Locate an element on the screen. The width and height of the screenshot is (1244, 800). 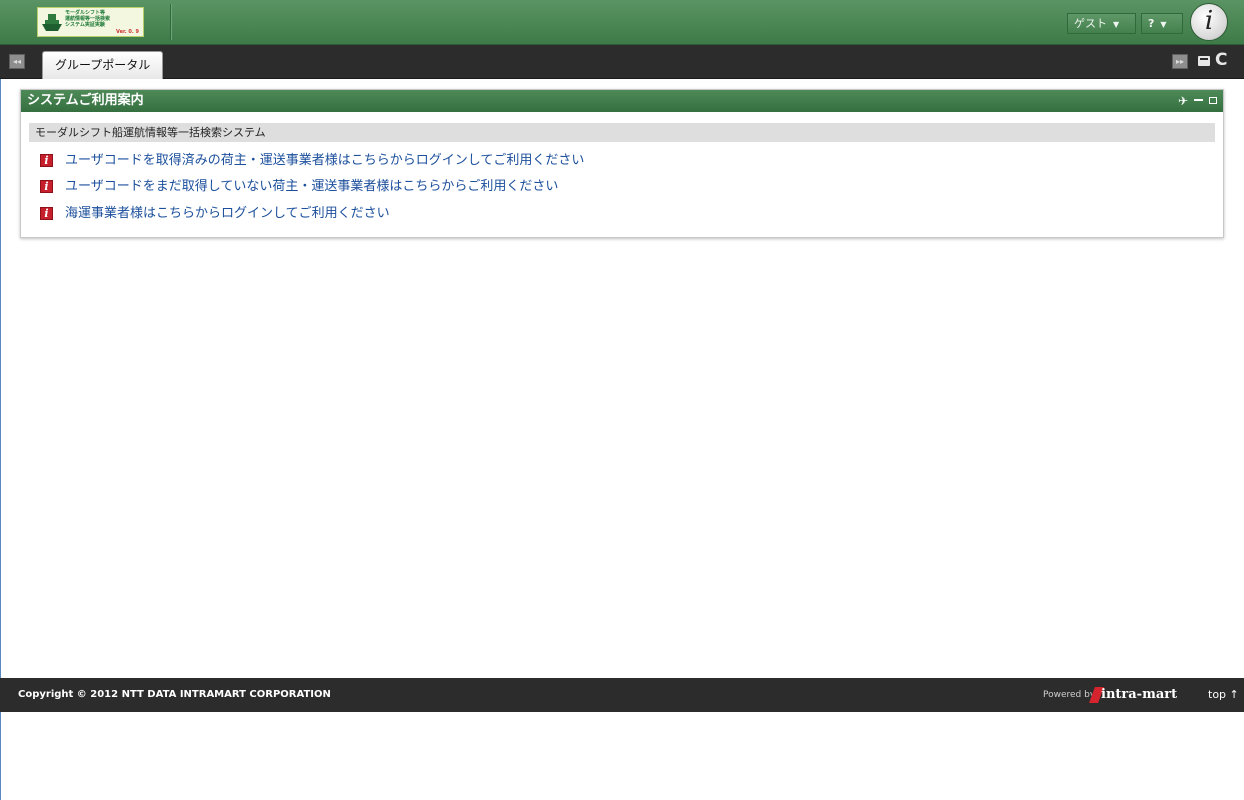
minimize-icon is located at coordinates (1198, 100).